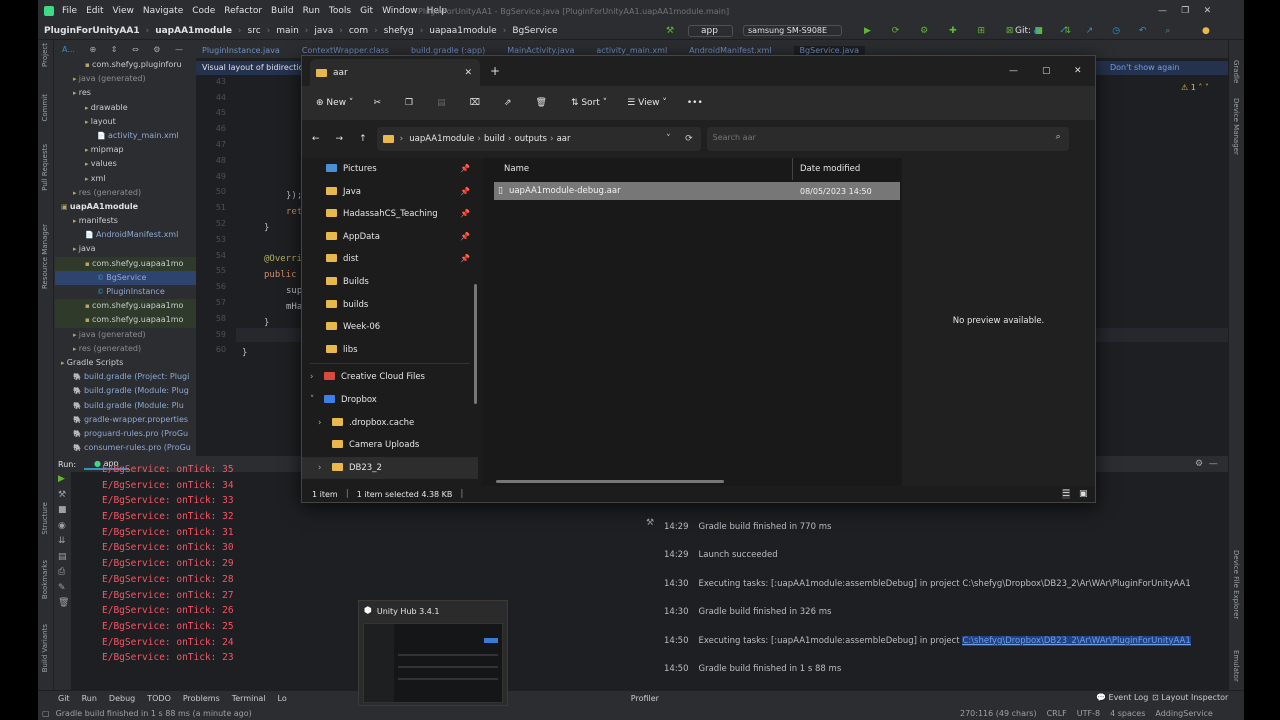 The width and height of the screenshot is (1280, 720). What do you see at coordinates (125, 65) in the screenshot?
I see `project-tree-item: ▪ com.shefyg.pluginforu` at bounding box center [125, 65].